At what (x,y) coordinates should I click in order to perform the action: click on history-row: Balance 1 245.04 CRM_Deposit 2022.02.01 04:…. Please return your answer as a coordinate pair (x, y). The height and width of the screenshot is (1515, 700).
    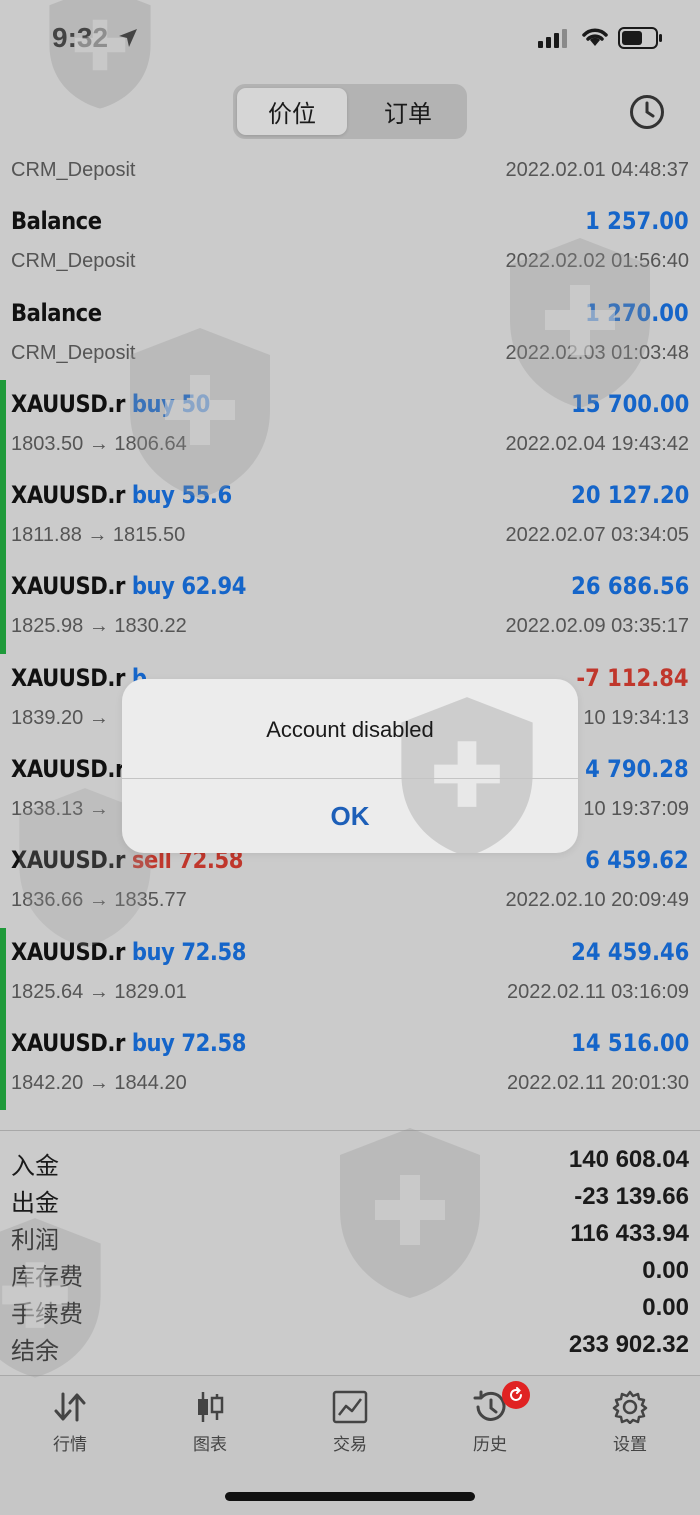
    Looking at the image, I should click on (350, 168).